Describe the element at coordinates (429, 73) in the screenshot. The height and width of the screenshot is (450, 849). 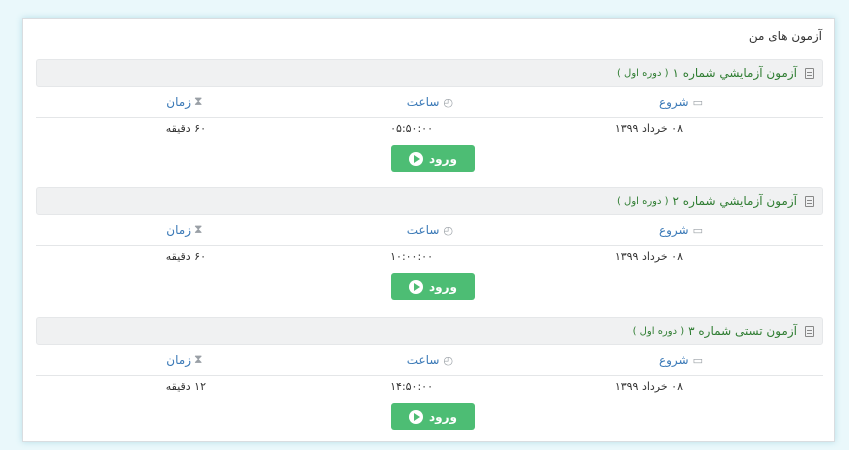
I see `exam-header: آزمون آزمايشي شماره ۱ ( دوره اول )` at that location.